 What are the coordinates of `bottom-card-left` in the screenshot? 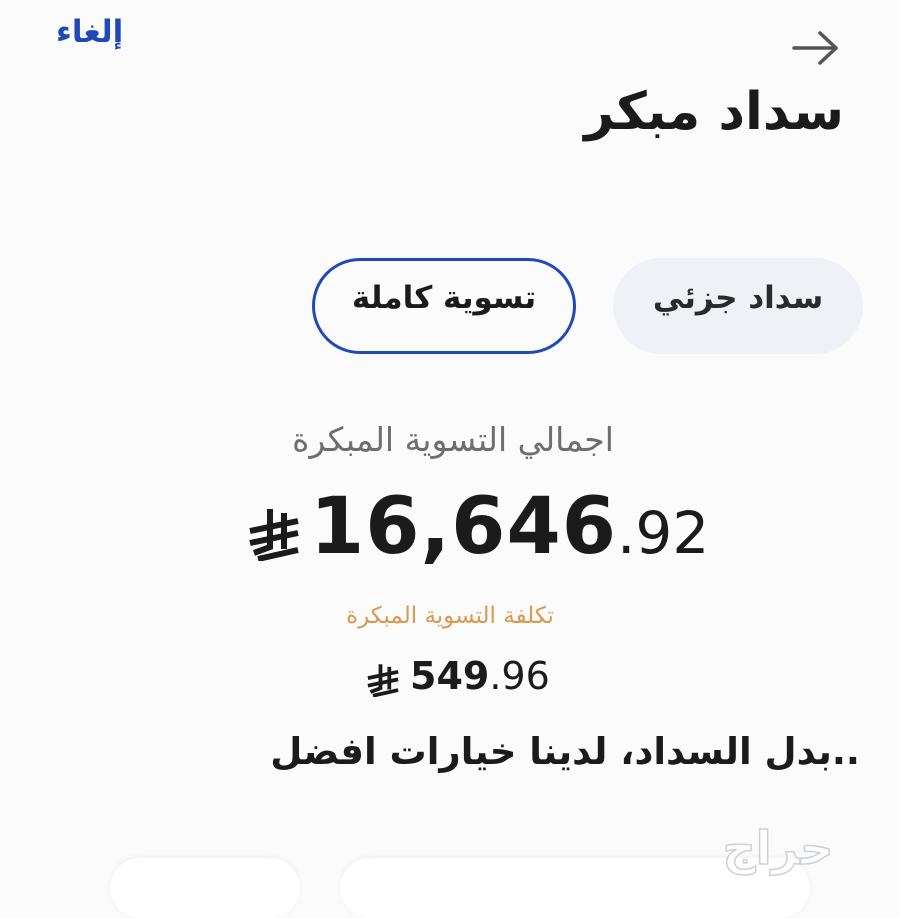 It's located at (205, 888).